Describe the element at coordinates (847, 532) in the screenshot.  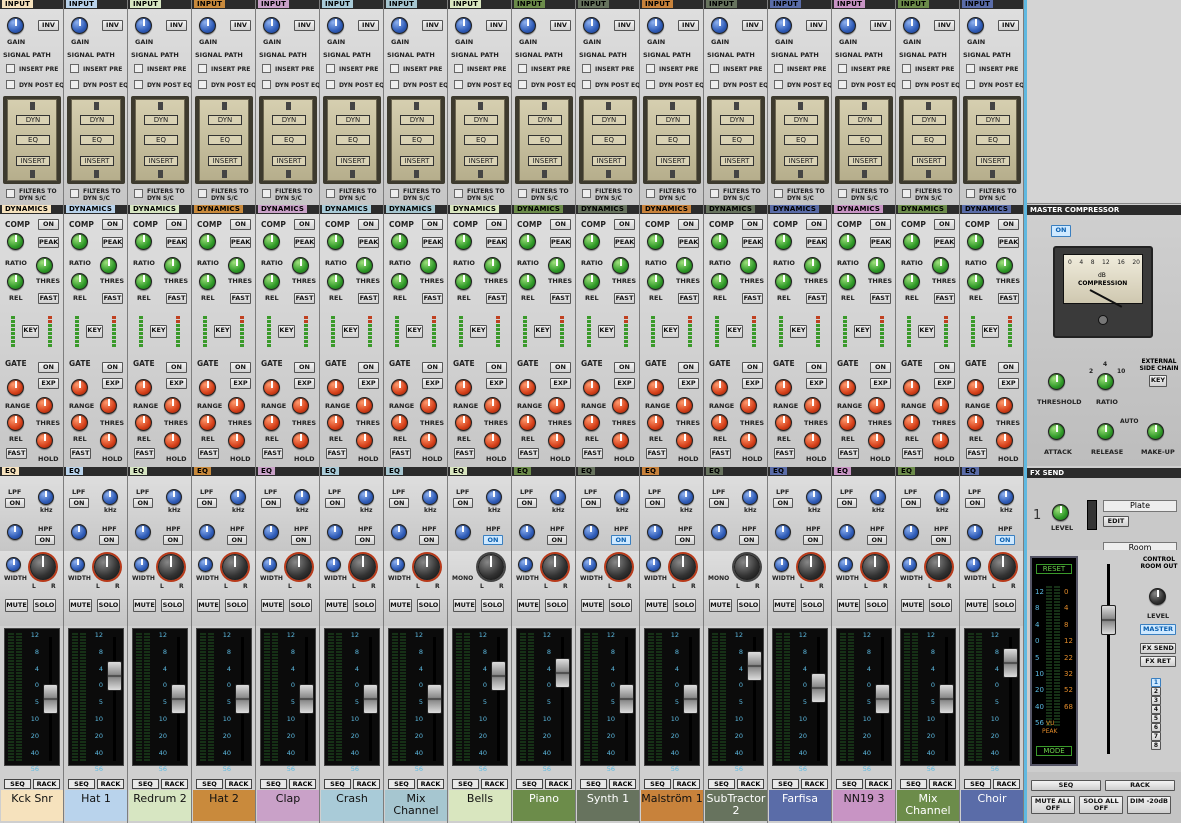
I see `hpf-frequency-knob` at that location.